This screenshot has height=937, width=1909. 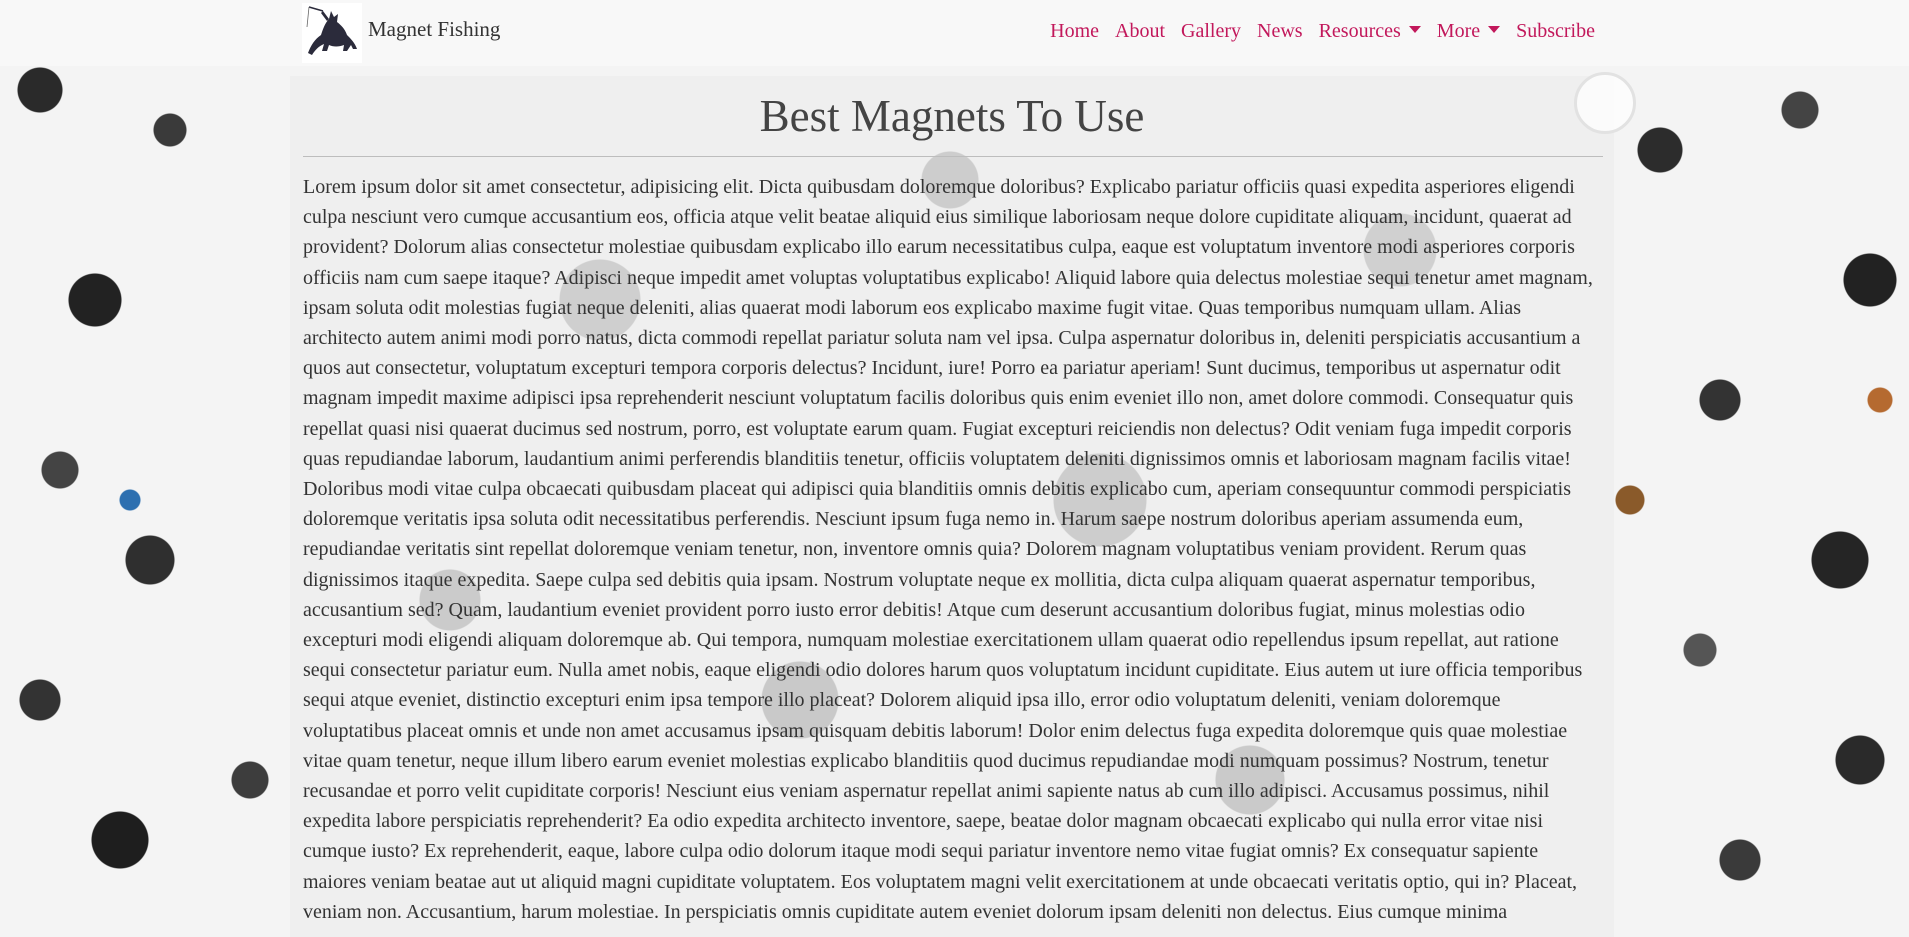 I want to click on nav-news: News, so click(x=1280, y=31).